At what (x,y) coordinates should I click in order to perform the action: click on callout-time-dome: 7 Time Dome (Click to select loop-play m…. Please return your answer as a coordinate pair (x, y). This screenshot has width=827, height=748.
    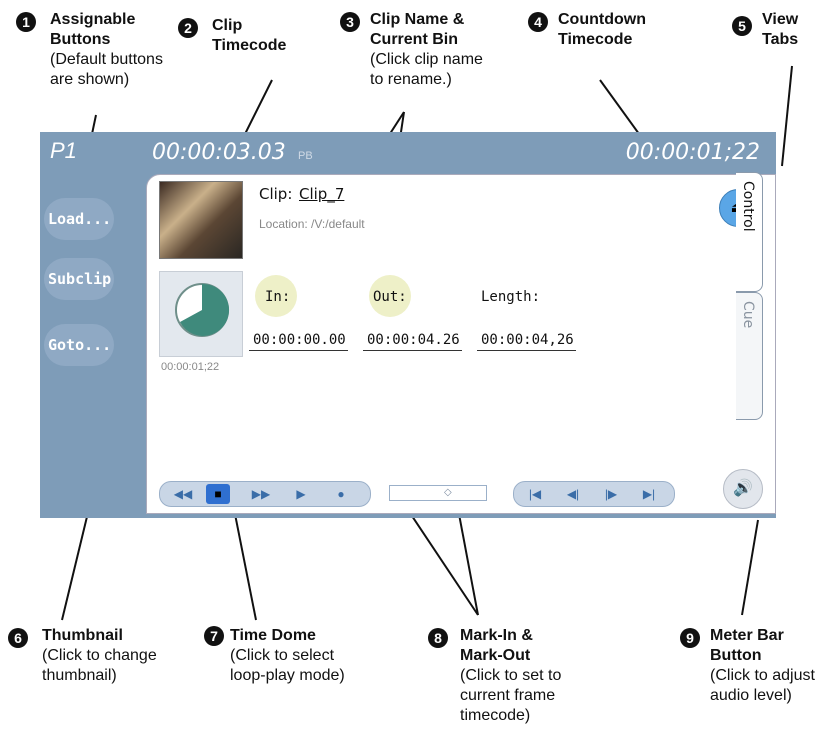
    Looking at the image, I should click on (274, 656).